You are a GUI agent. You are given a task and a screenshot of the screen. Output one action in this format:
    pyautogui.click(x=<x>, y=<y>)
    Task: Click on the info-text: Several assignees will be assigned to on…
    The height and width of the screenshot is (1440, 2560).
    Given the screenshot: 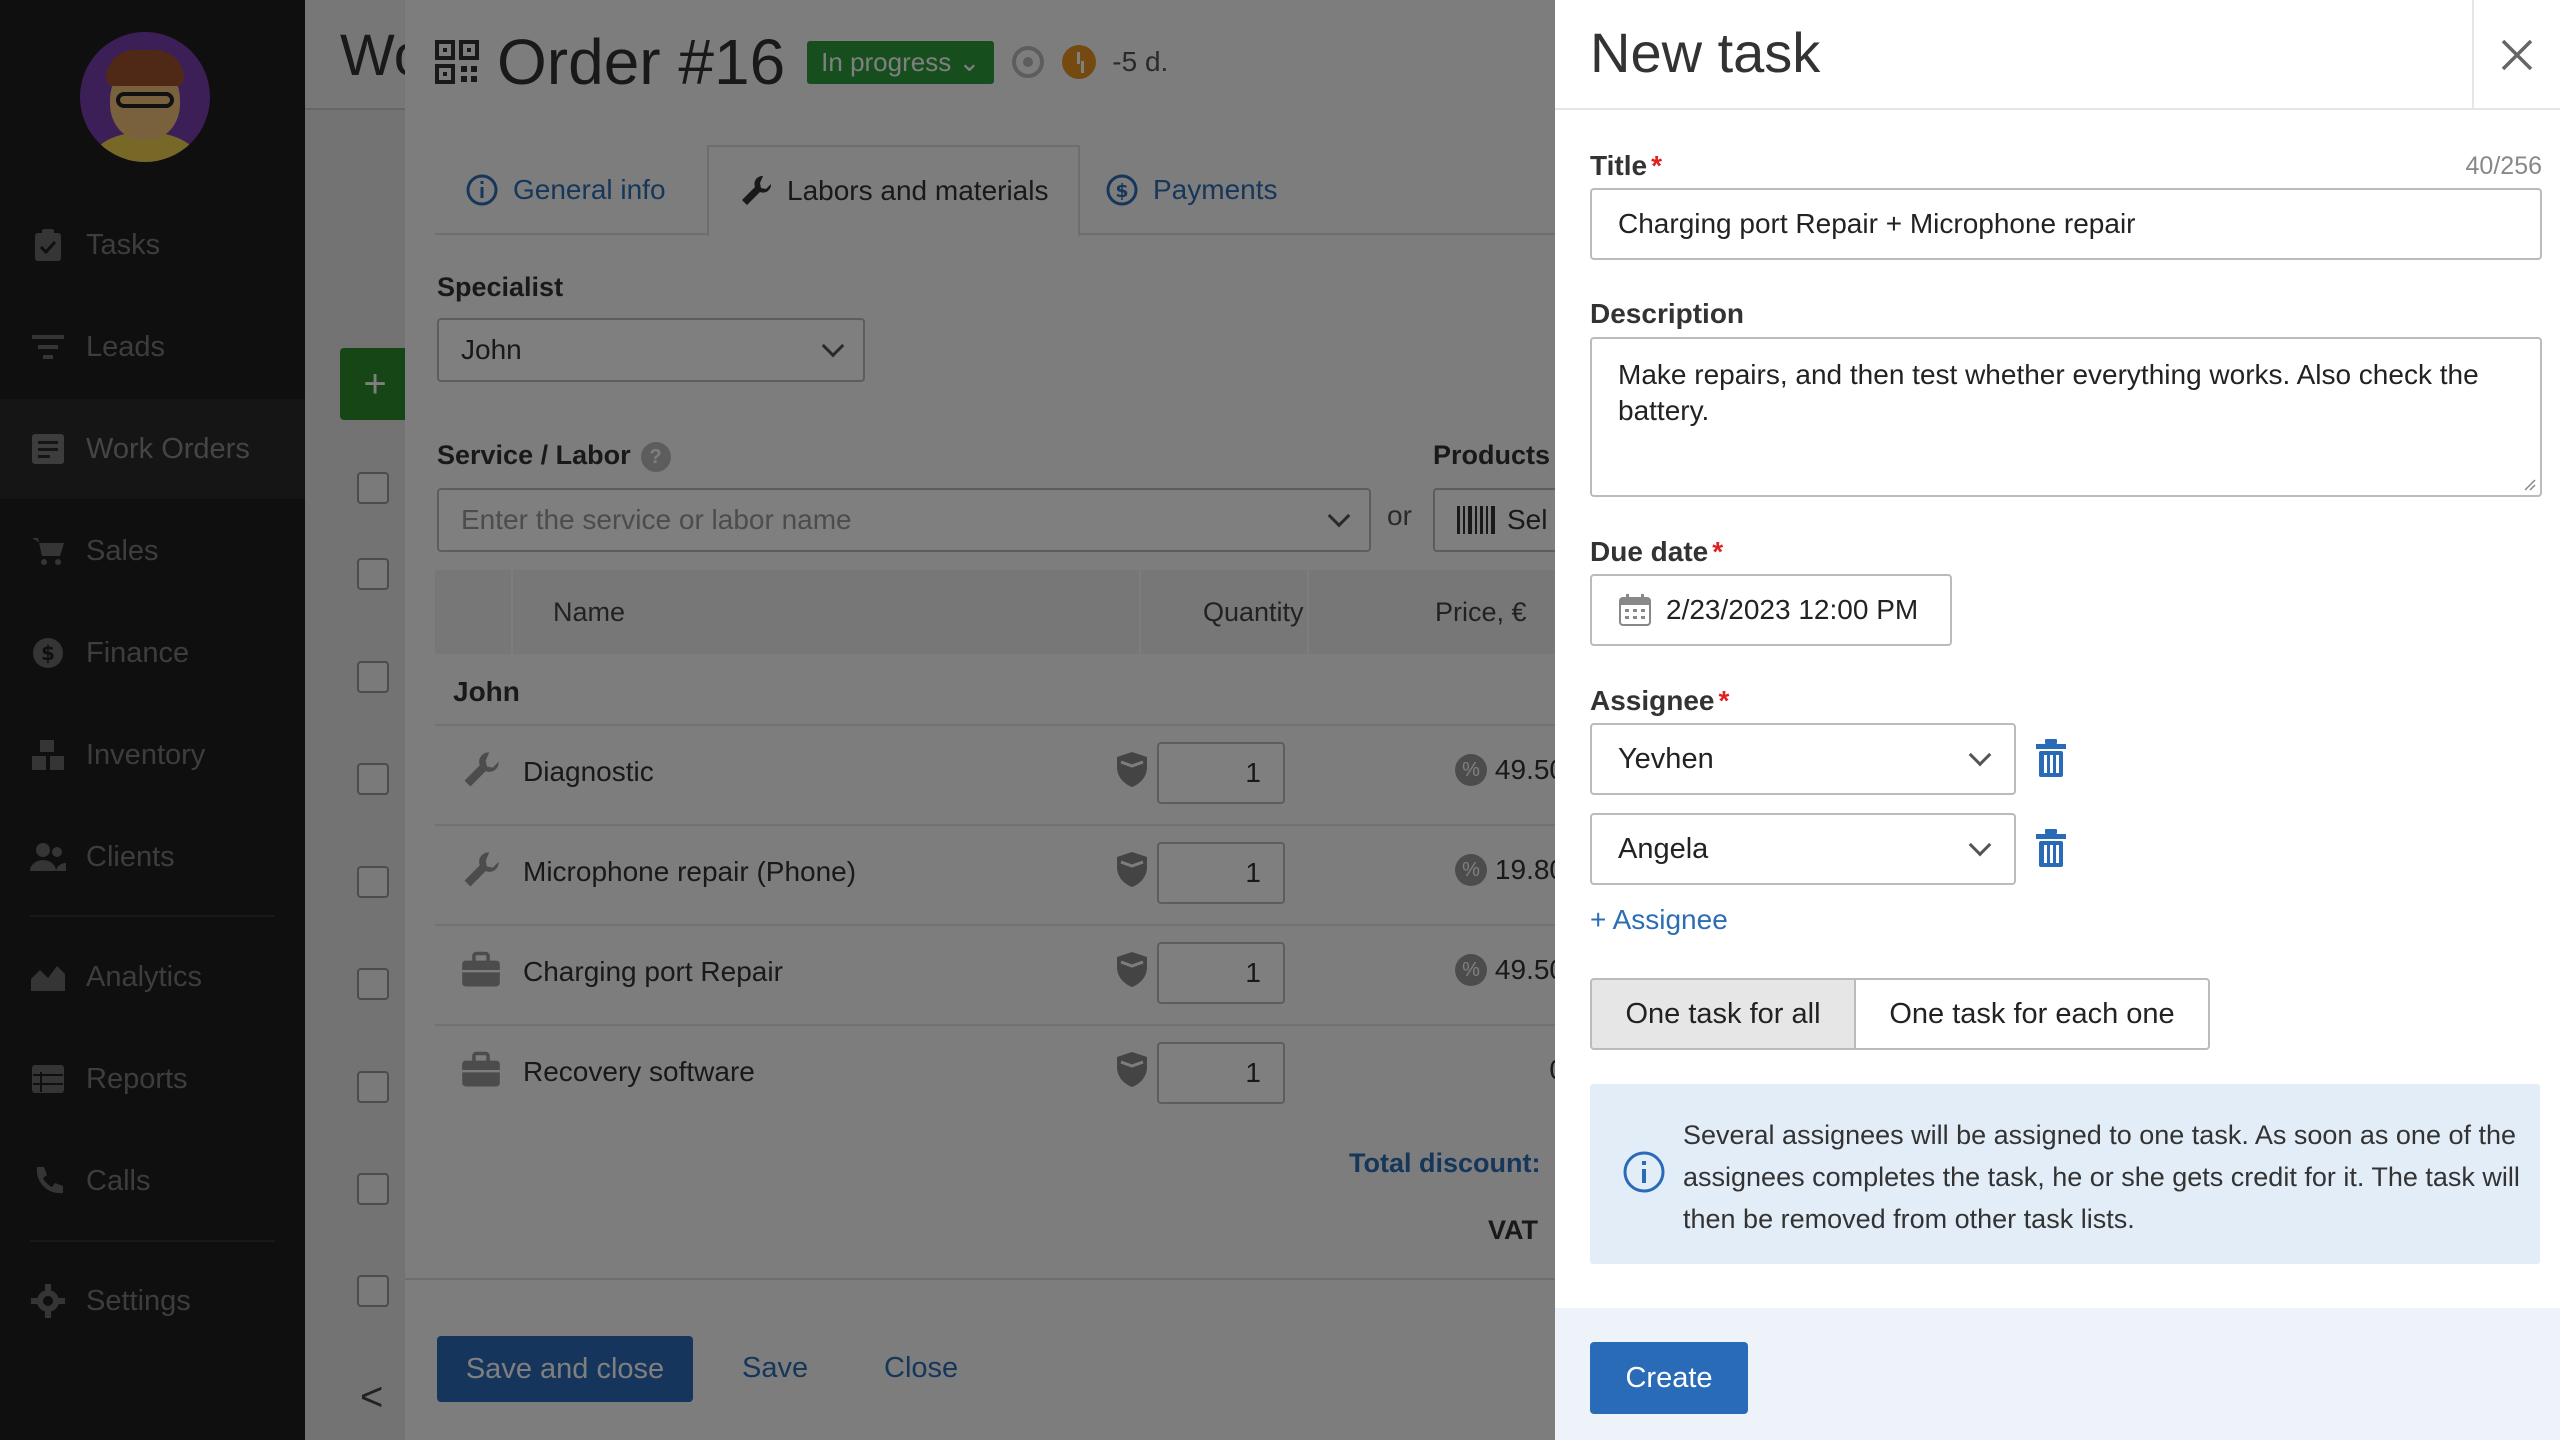 What is the action you would take?
    pyautogui.click(x=2101, y=1177)
    